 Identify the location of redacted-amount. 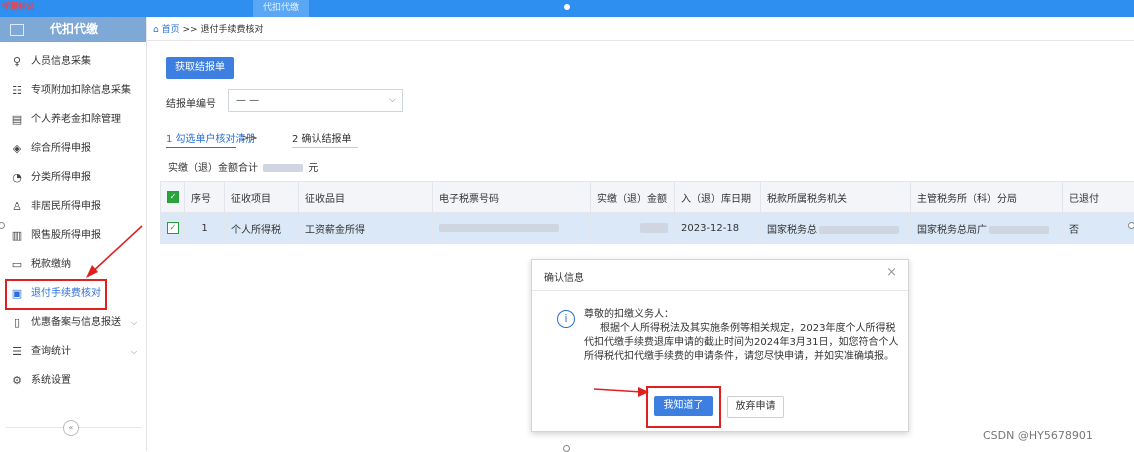
(283, 168).